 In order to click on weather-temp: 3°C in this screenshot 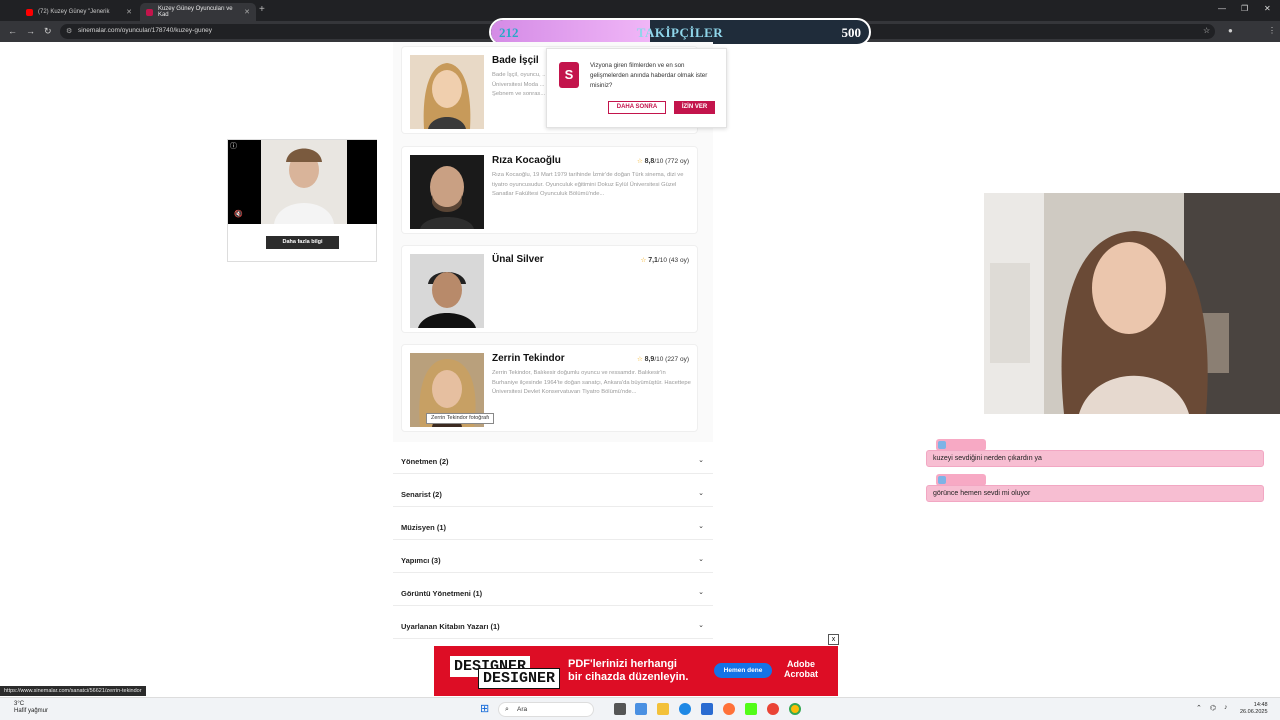, I will do `click(19, 704)`.